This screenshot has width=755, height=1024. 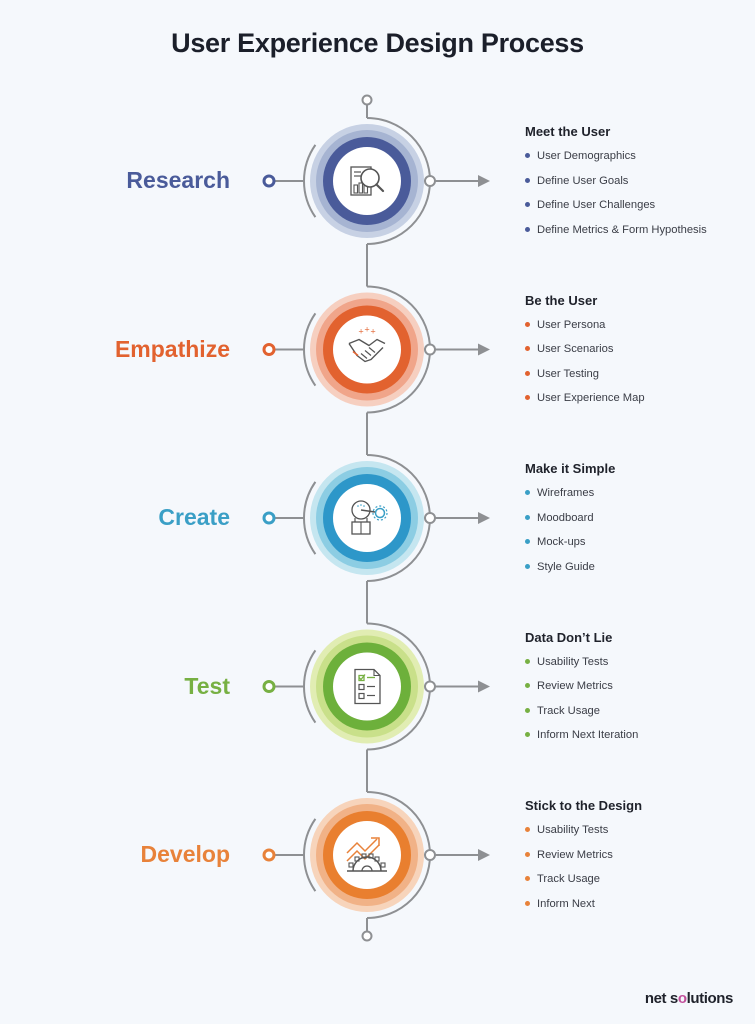 What do you see at coordinates (583, 180) in the screenshot?
I see `list-item-text: Define User Goals` at bounding box center [583, 180].